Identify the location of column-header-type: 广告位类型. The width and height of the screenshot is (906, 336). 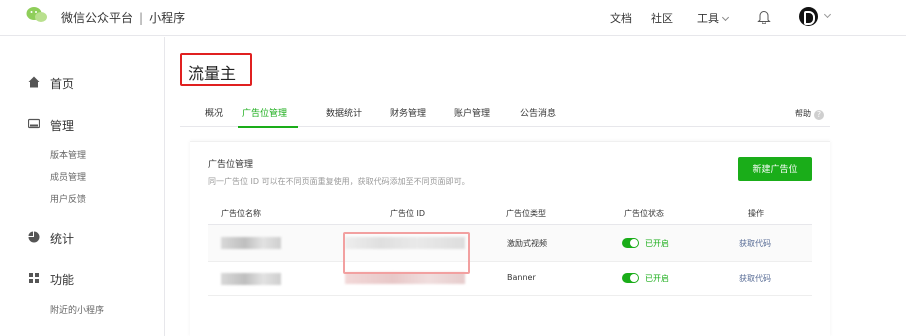
(526, 213).